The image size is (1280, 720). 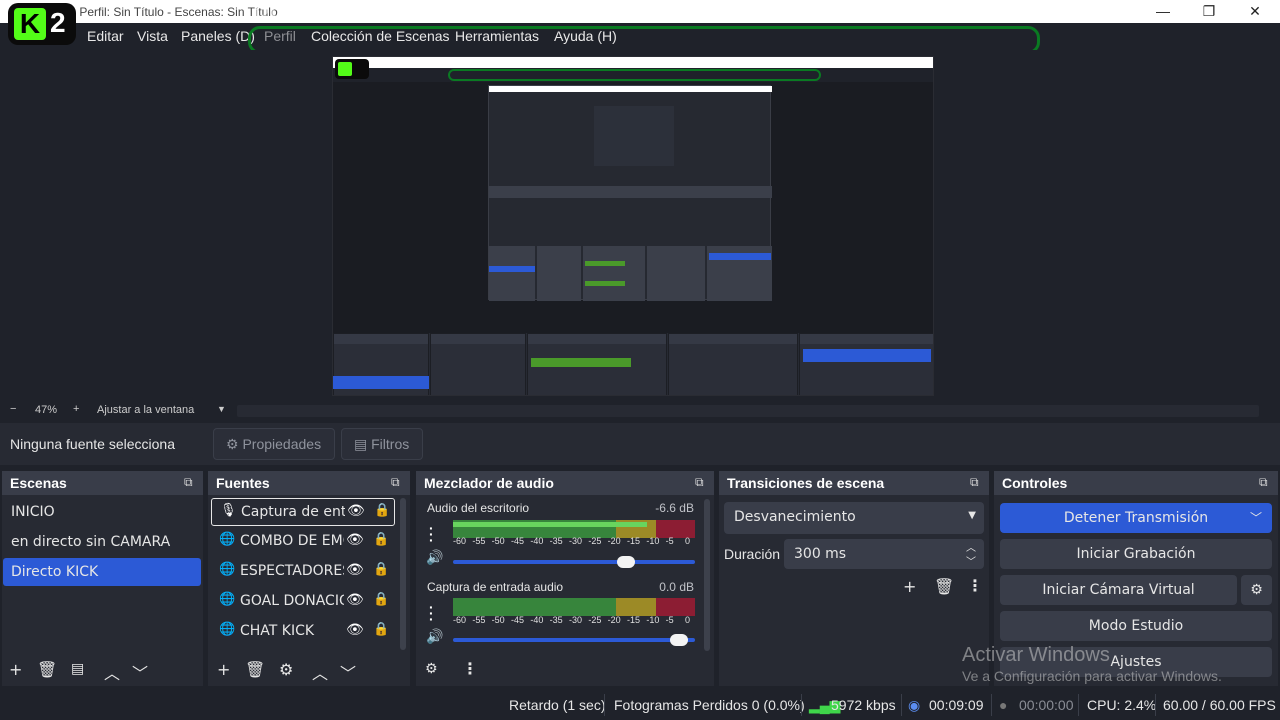 I want to click on scene-item-active: Directo KICK, so click(x=102, y=572).